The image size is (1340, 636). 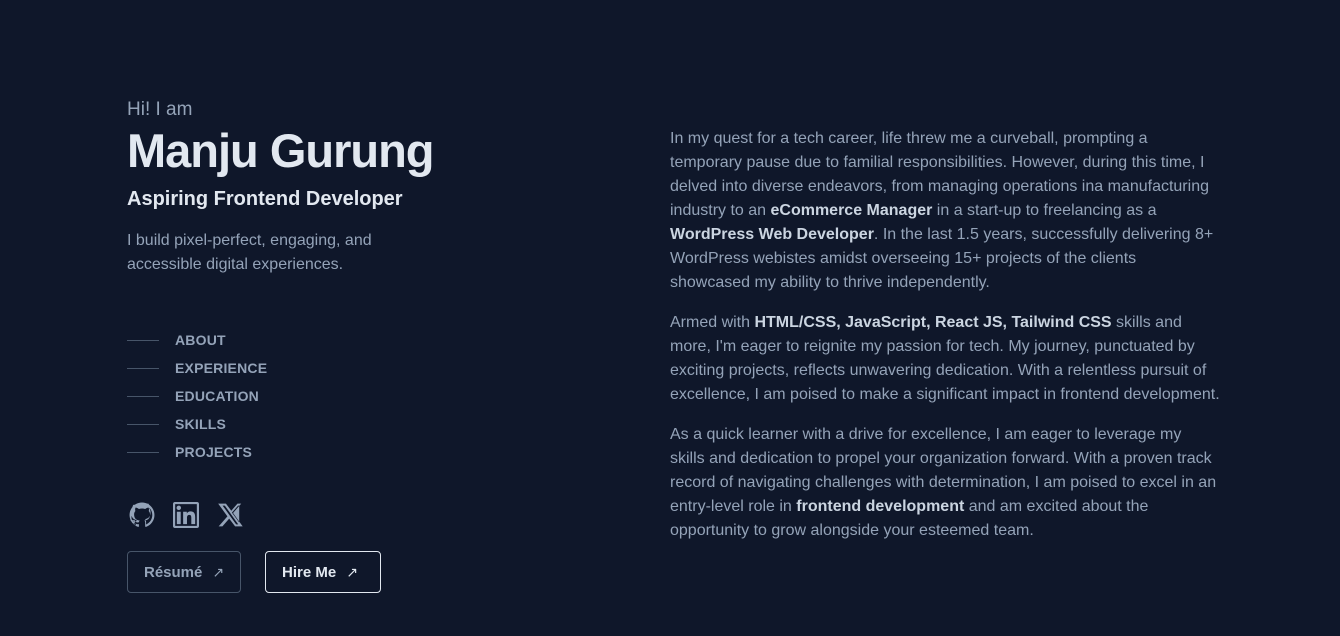 I want to click on github-icon, so click(x=142, y=515).